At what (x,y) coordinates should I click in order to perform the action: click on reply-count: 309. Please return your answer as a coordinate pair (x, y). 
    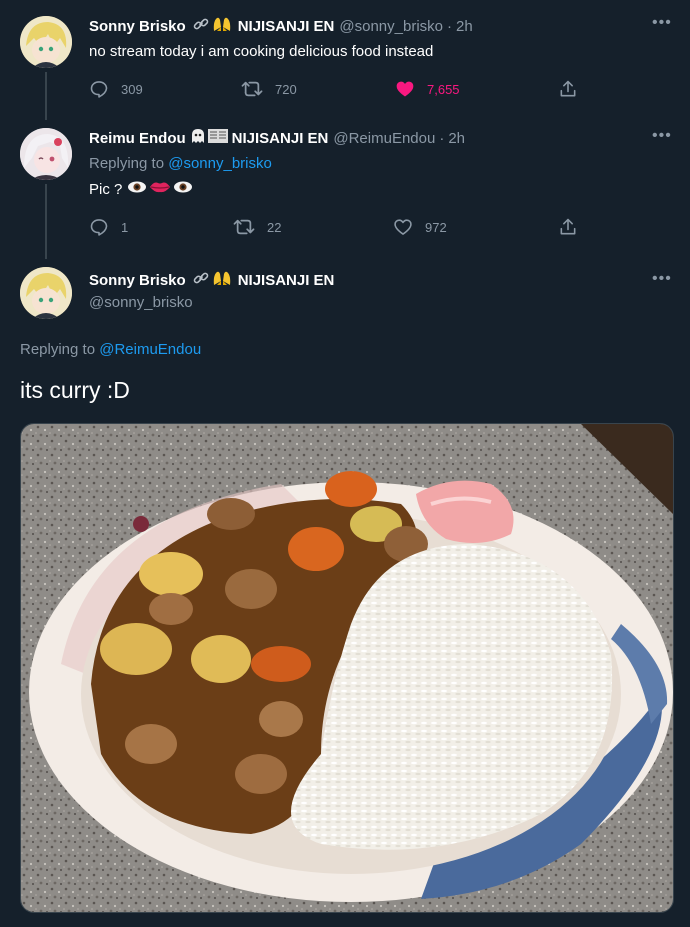
    Looking at the image, I should click on (132, 89).